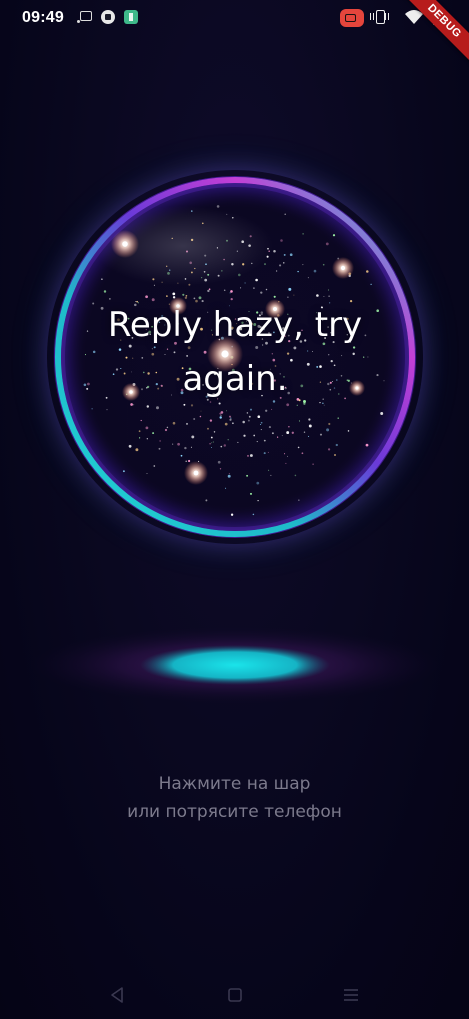  I want to click on vibrate-icon, so click(379, 17).